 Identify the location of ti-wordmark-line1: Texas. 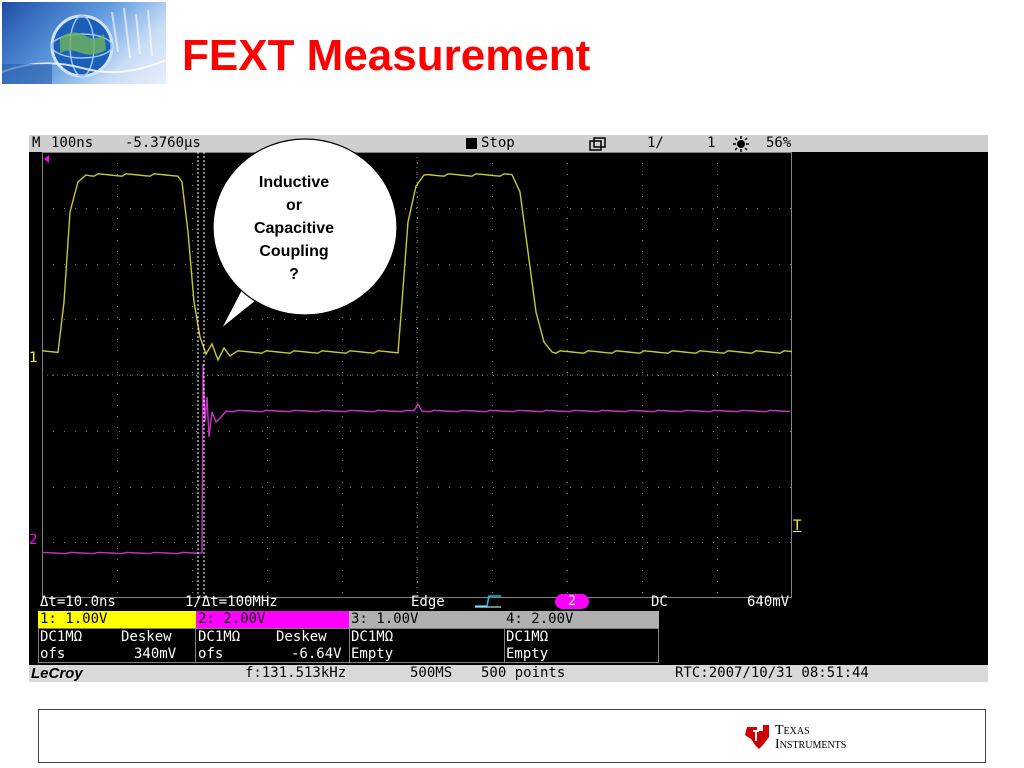
(792, 730).